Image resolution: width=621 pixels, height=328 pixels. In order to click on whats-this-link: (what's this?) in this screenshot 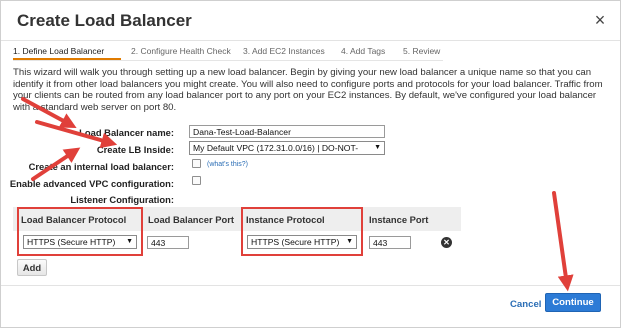, I will do `click(227, 164)`.